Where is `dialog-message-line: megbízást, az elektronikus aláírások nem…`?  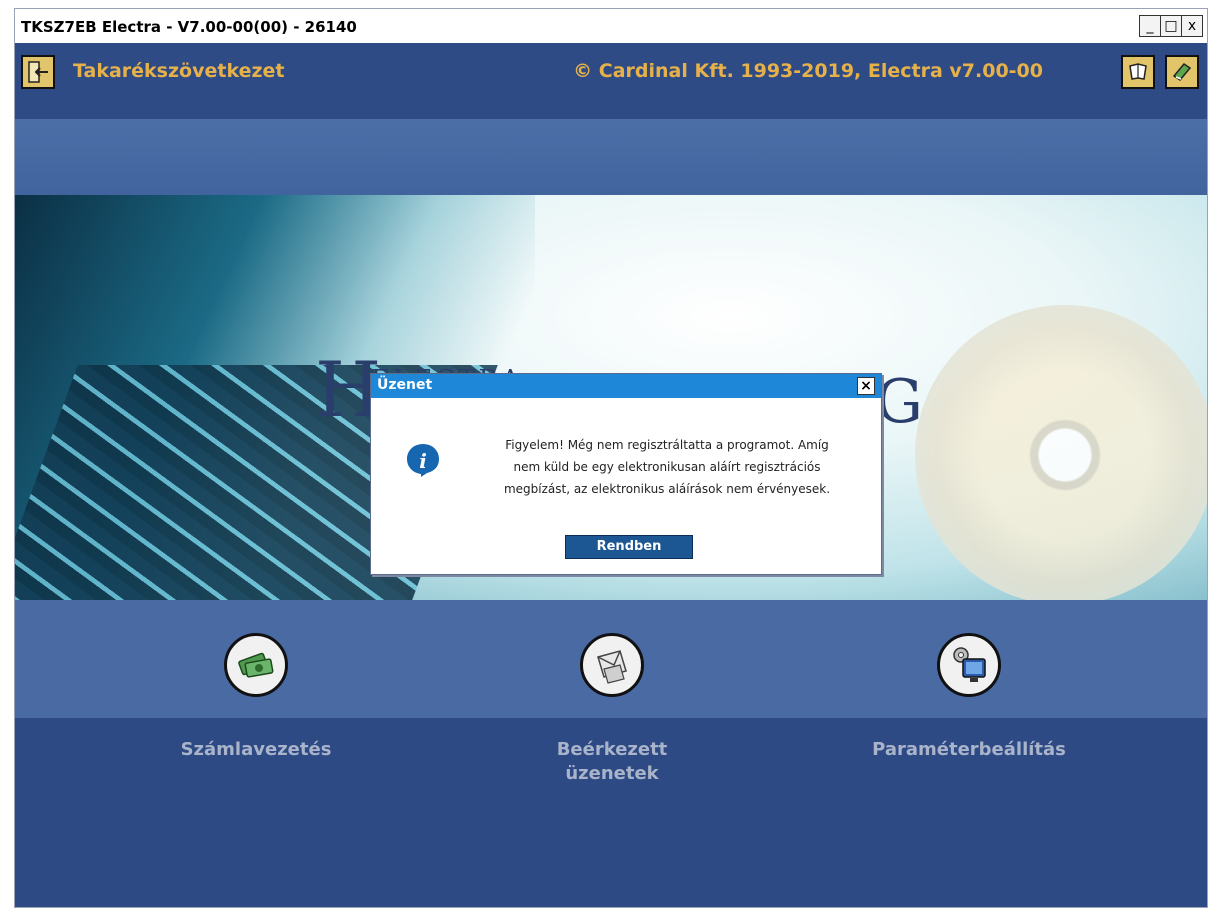 dialog-message-line: megbízást, az elektronikus aláírások nem… is located at coordinates (667, 489).